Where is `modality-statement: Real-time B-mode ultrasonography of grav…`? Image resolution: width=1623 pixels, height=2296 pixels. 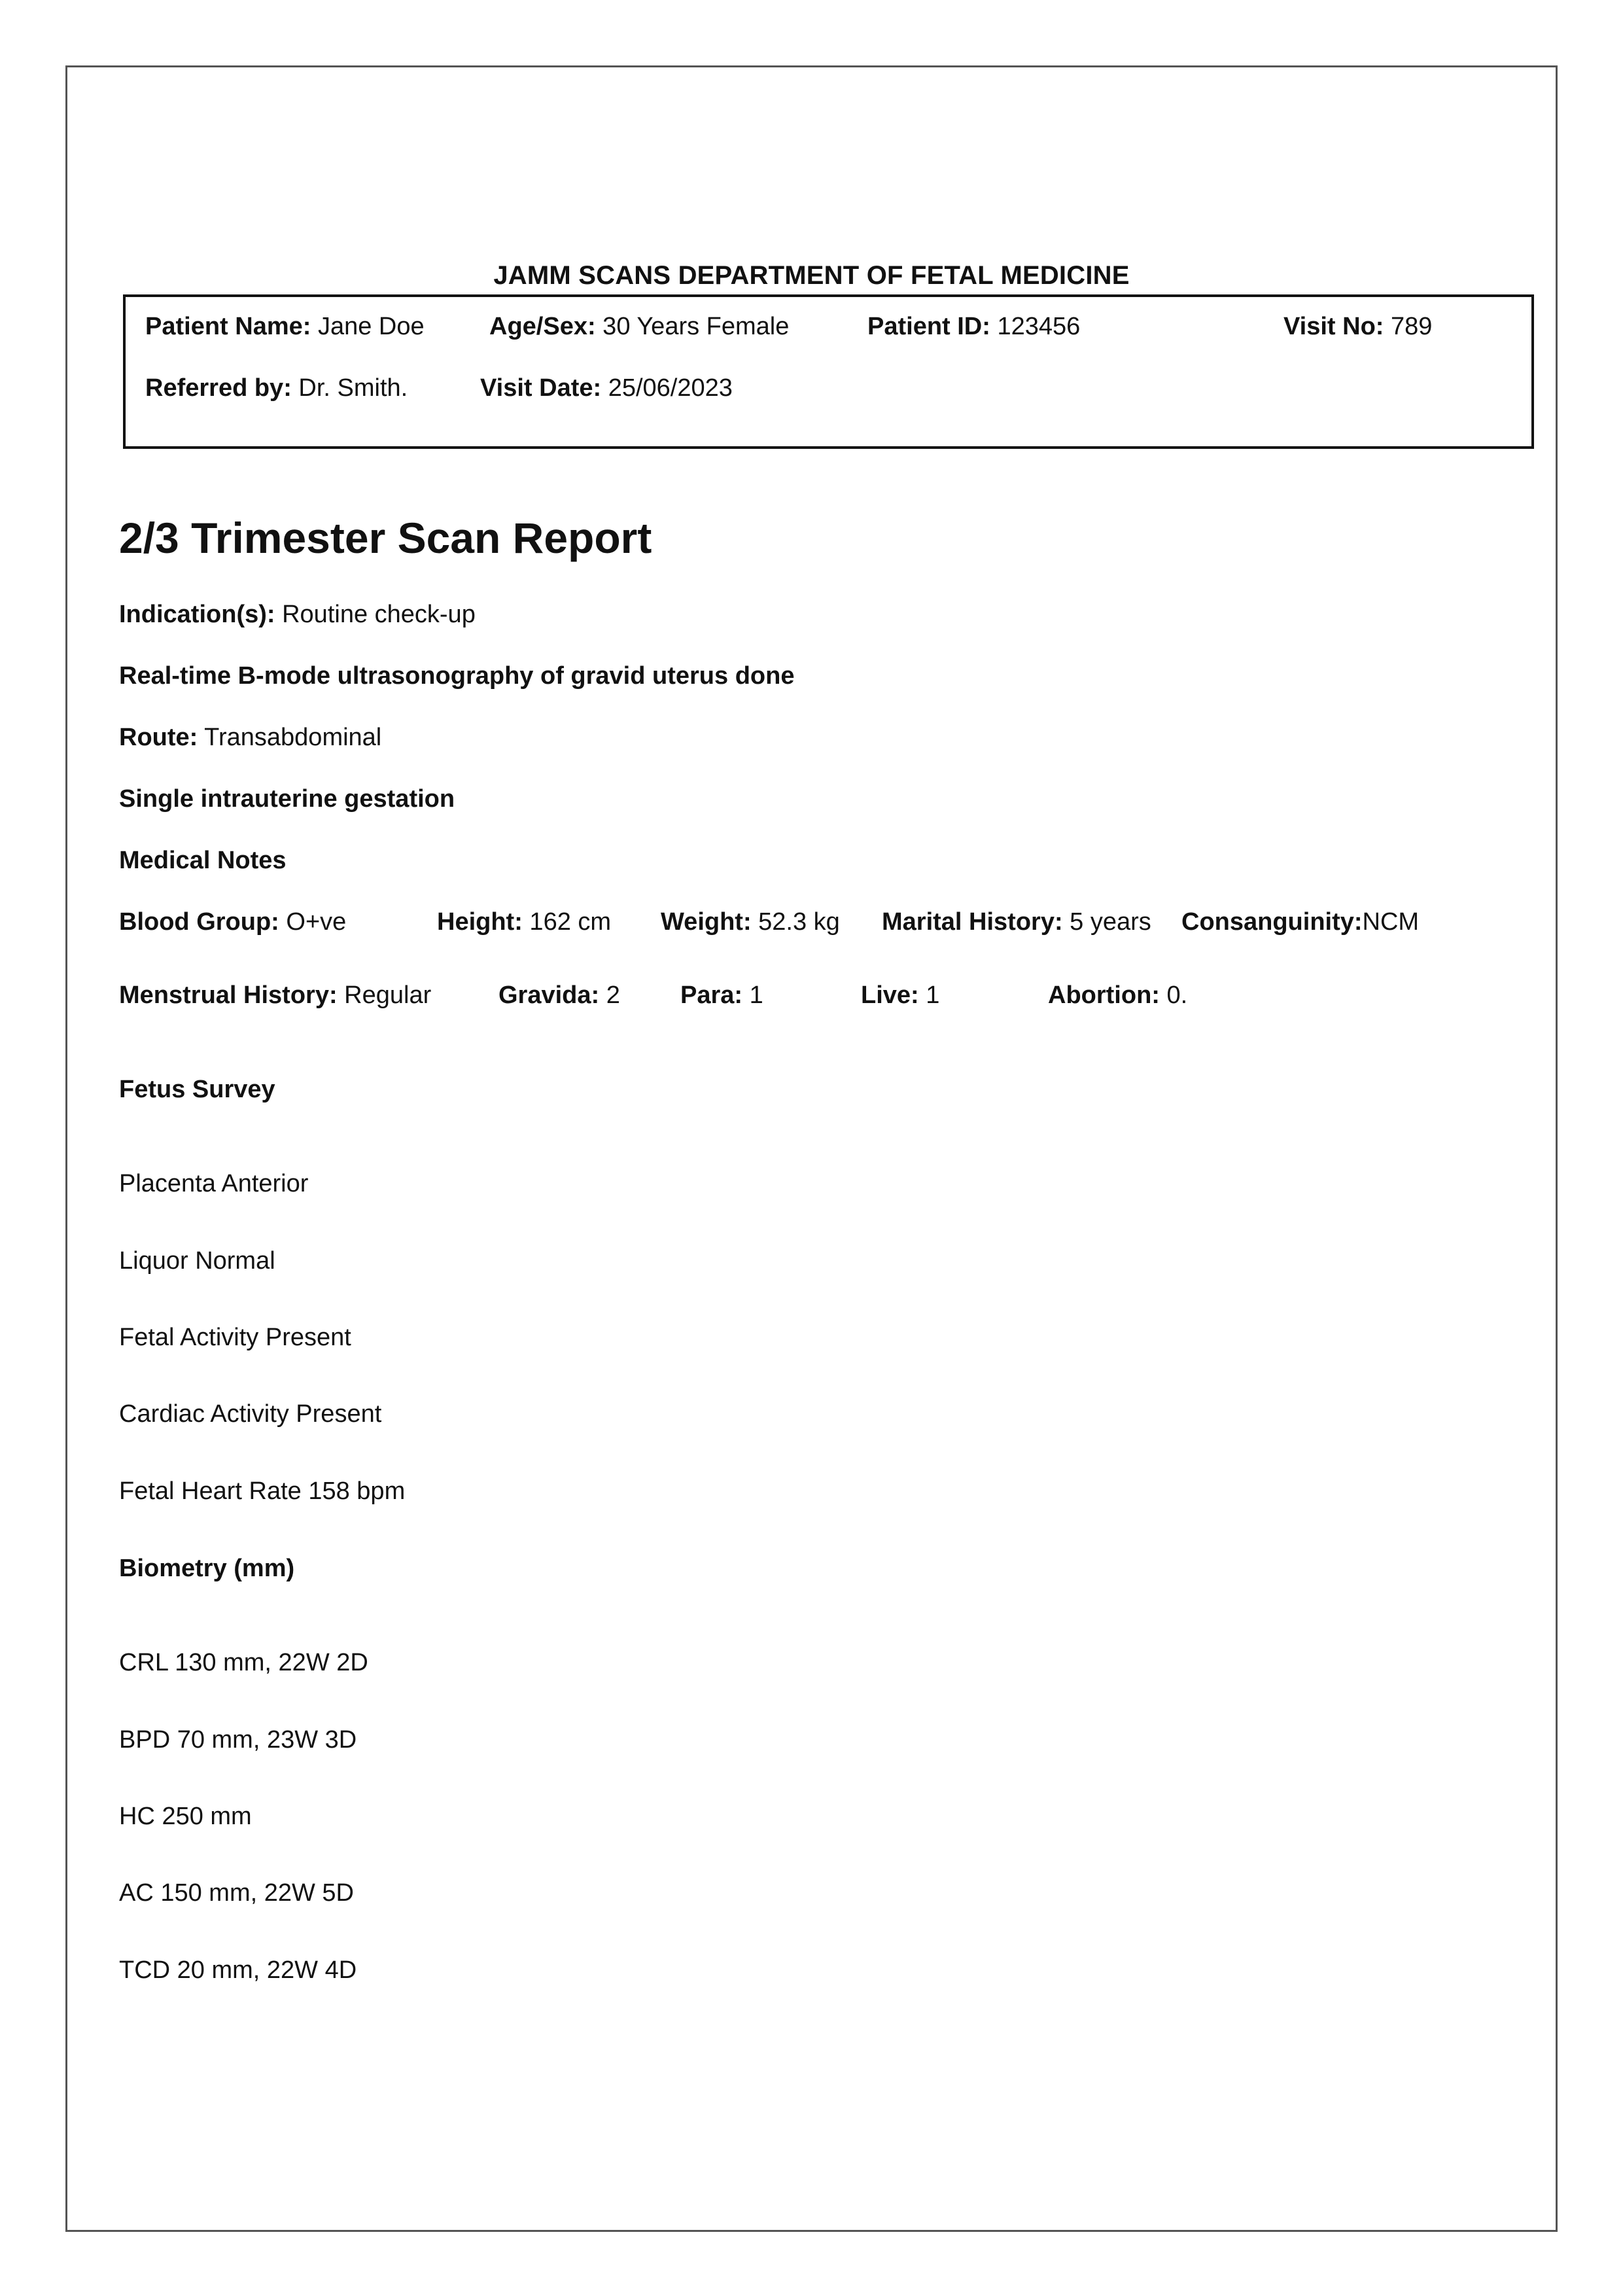 modality-statement: Real-time B-mode ultrasonography of grav… is located at coordinates (457, 676).